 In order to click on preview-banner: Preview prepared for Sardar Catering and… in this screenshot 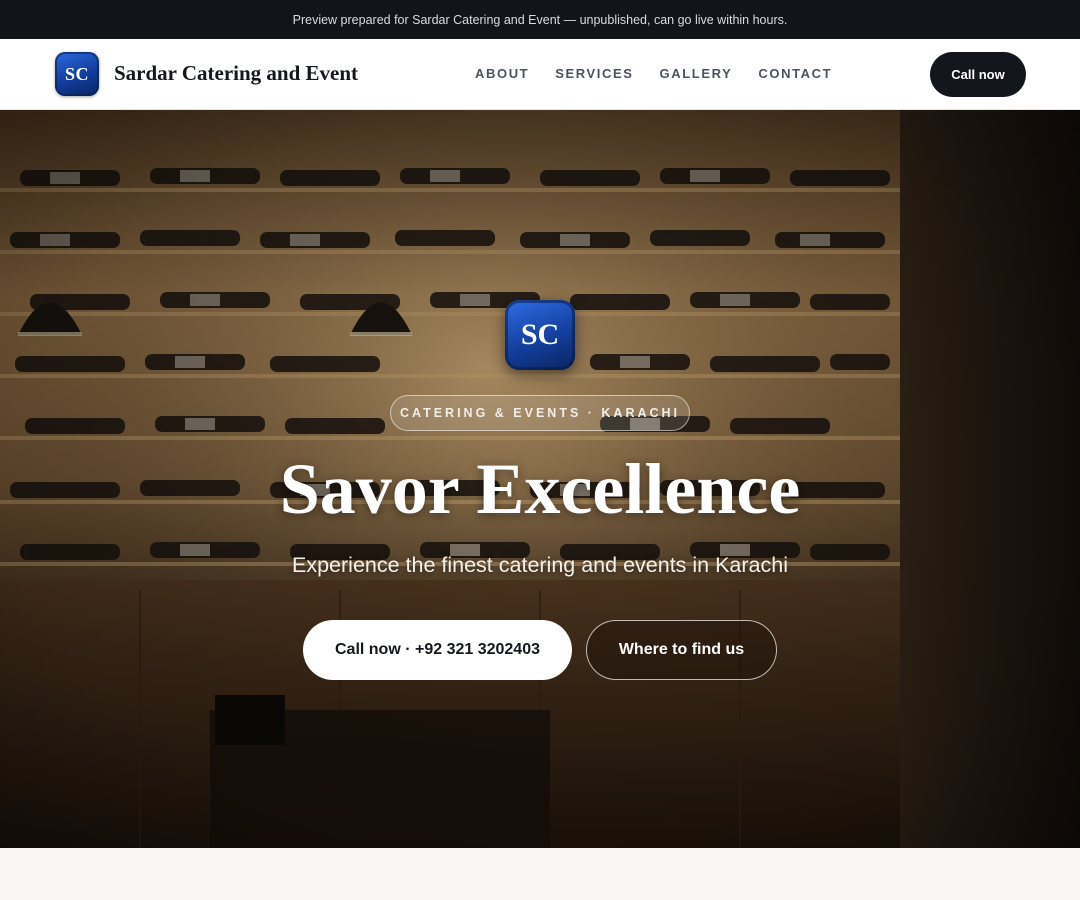, I will do `click(540, 19)`.